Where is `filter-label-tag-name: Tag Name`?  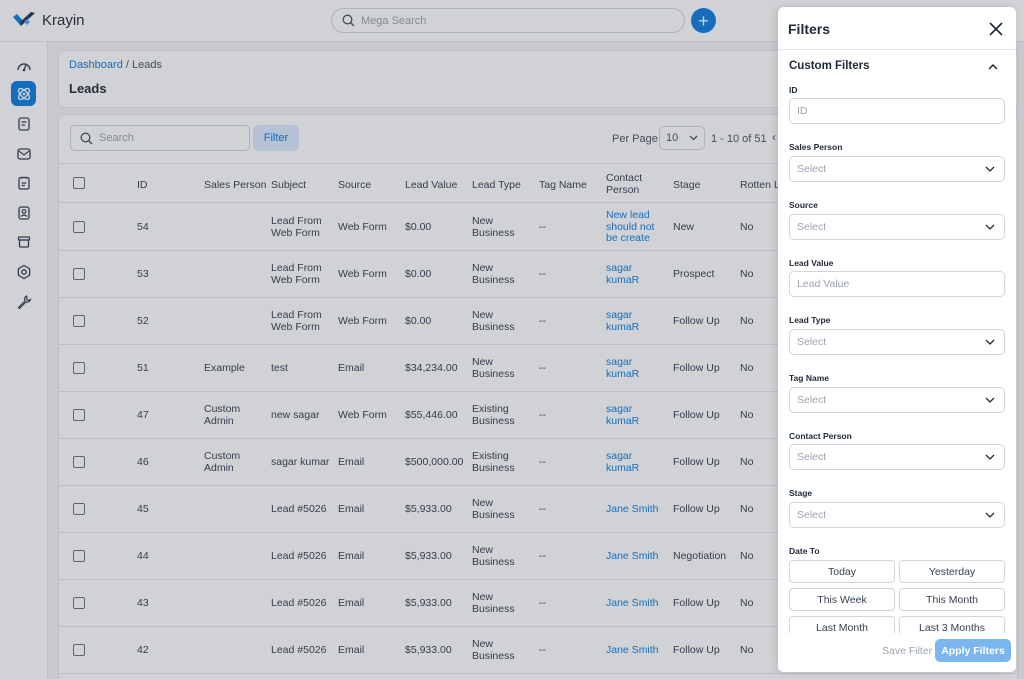 filter-label-tag-name: Tag Name is located at coordinates (809, 378).